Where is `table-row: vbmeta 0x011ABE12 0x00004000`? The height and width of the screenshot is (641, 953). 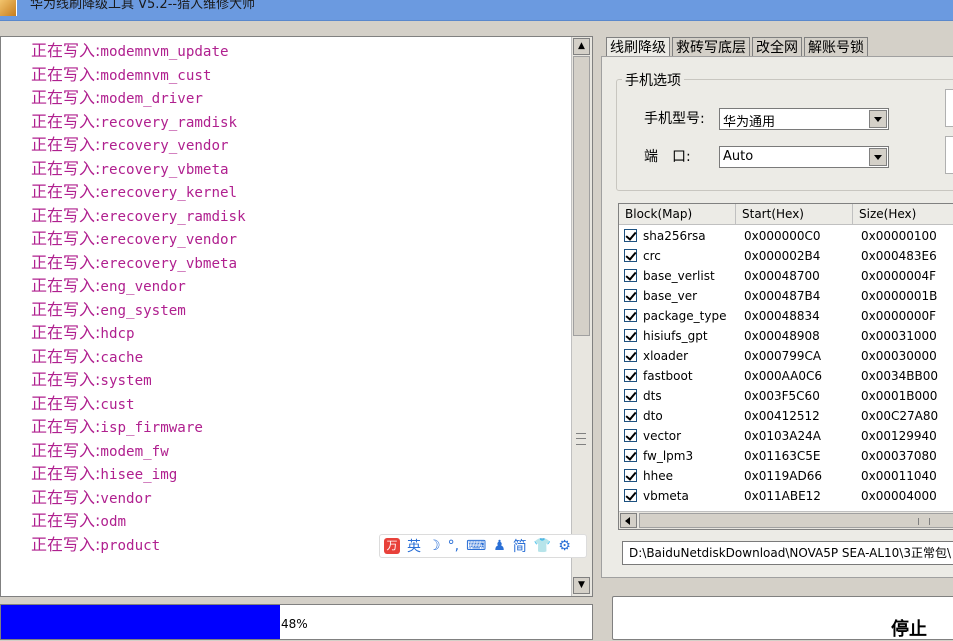 table-row: vbmeta 0x011ABE12 0x00004000 is located at coordinates (786, 496).